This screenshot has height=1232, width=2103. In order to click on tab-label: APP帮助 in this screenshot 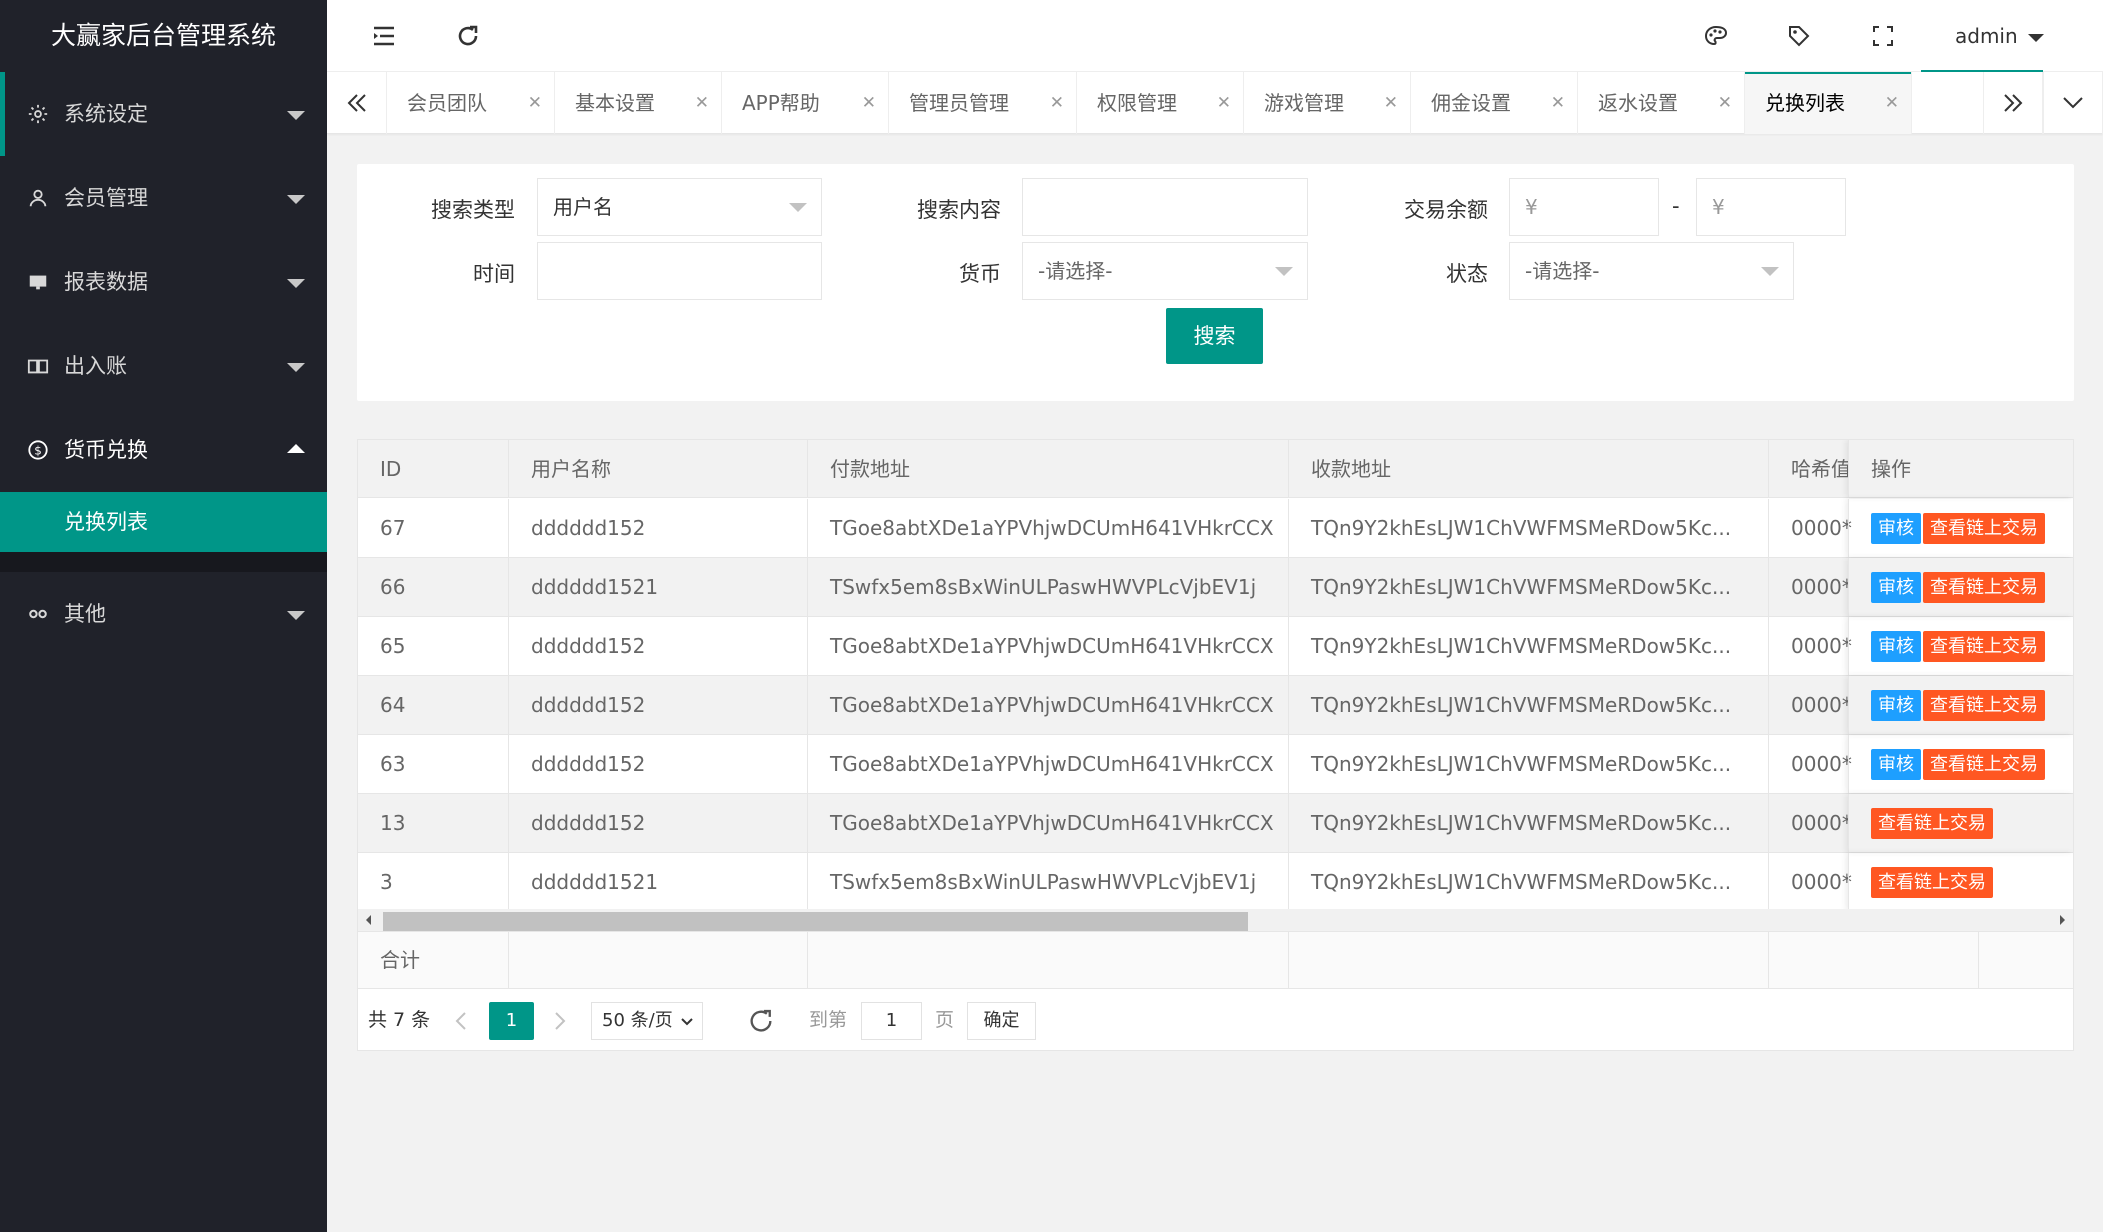, I will do `click(781, 103)`.